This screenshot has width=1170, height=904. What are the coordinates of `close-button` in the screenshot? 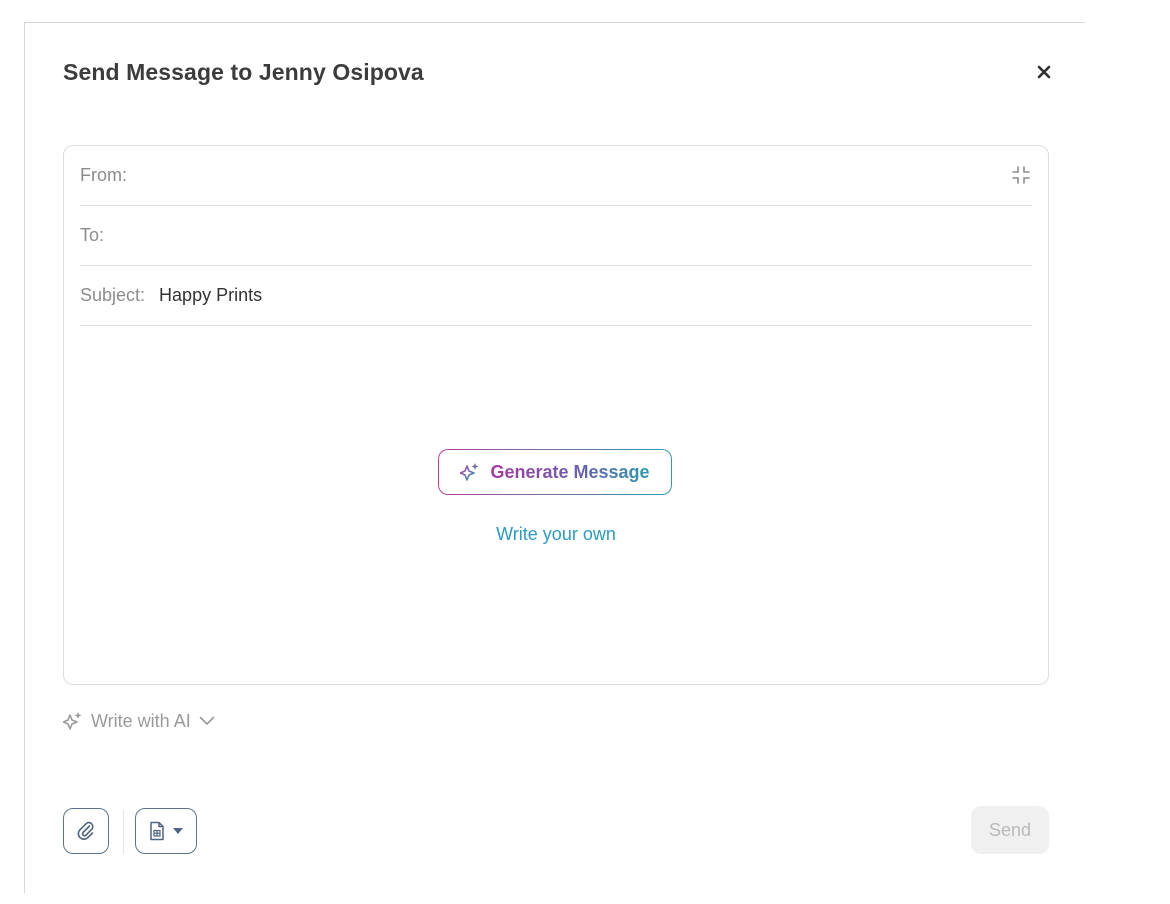 It's located at (1044, 72).